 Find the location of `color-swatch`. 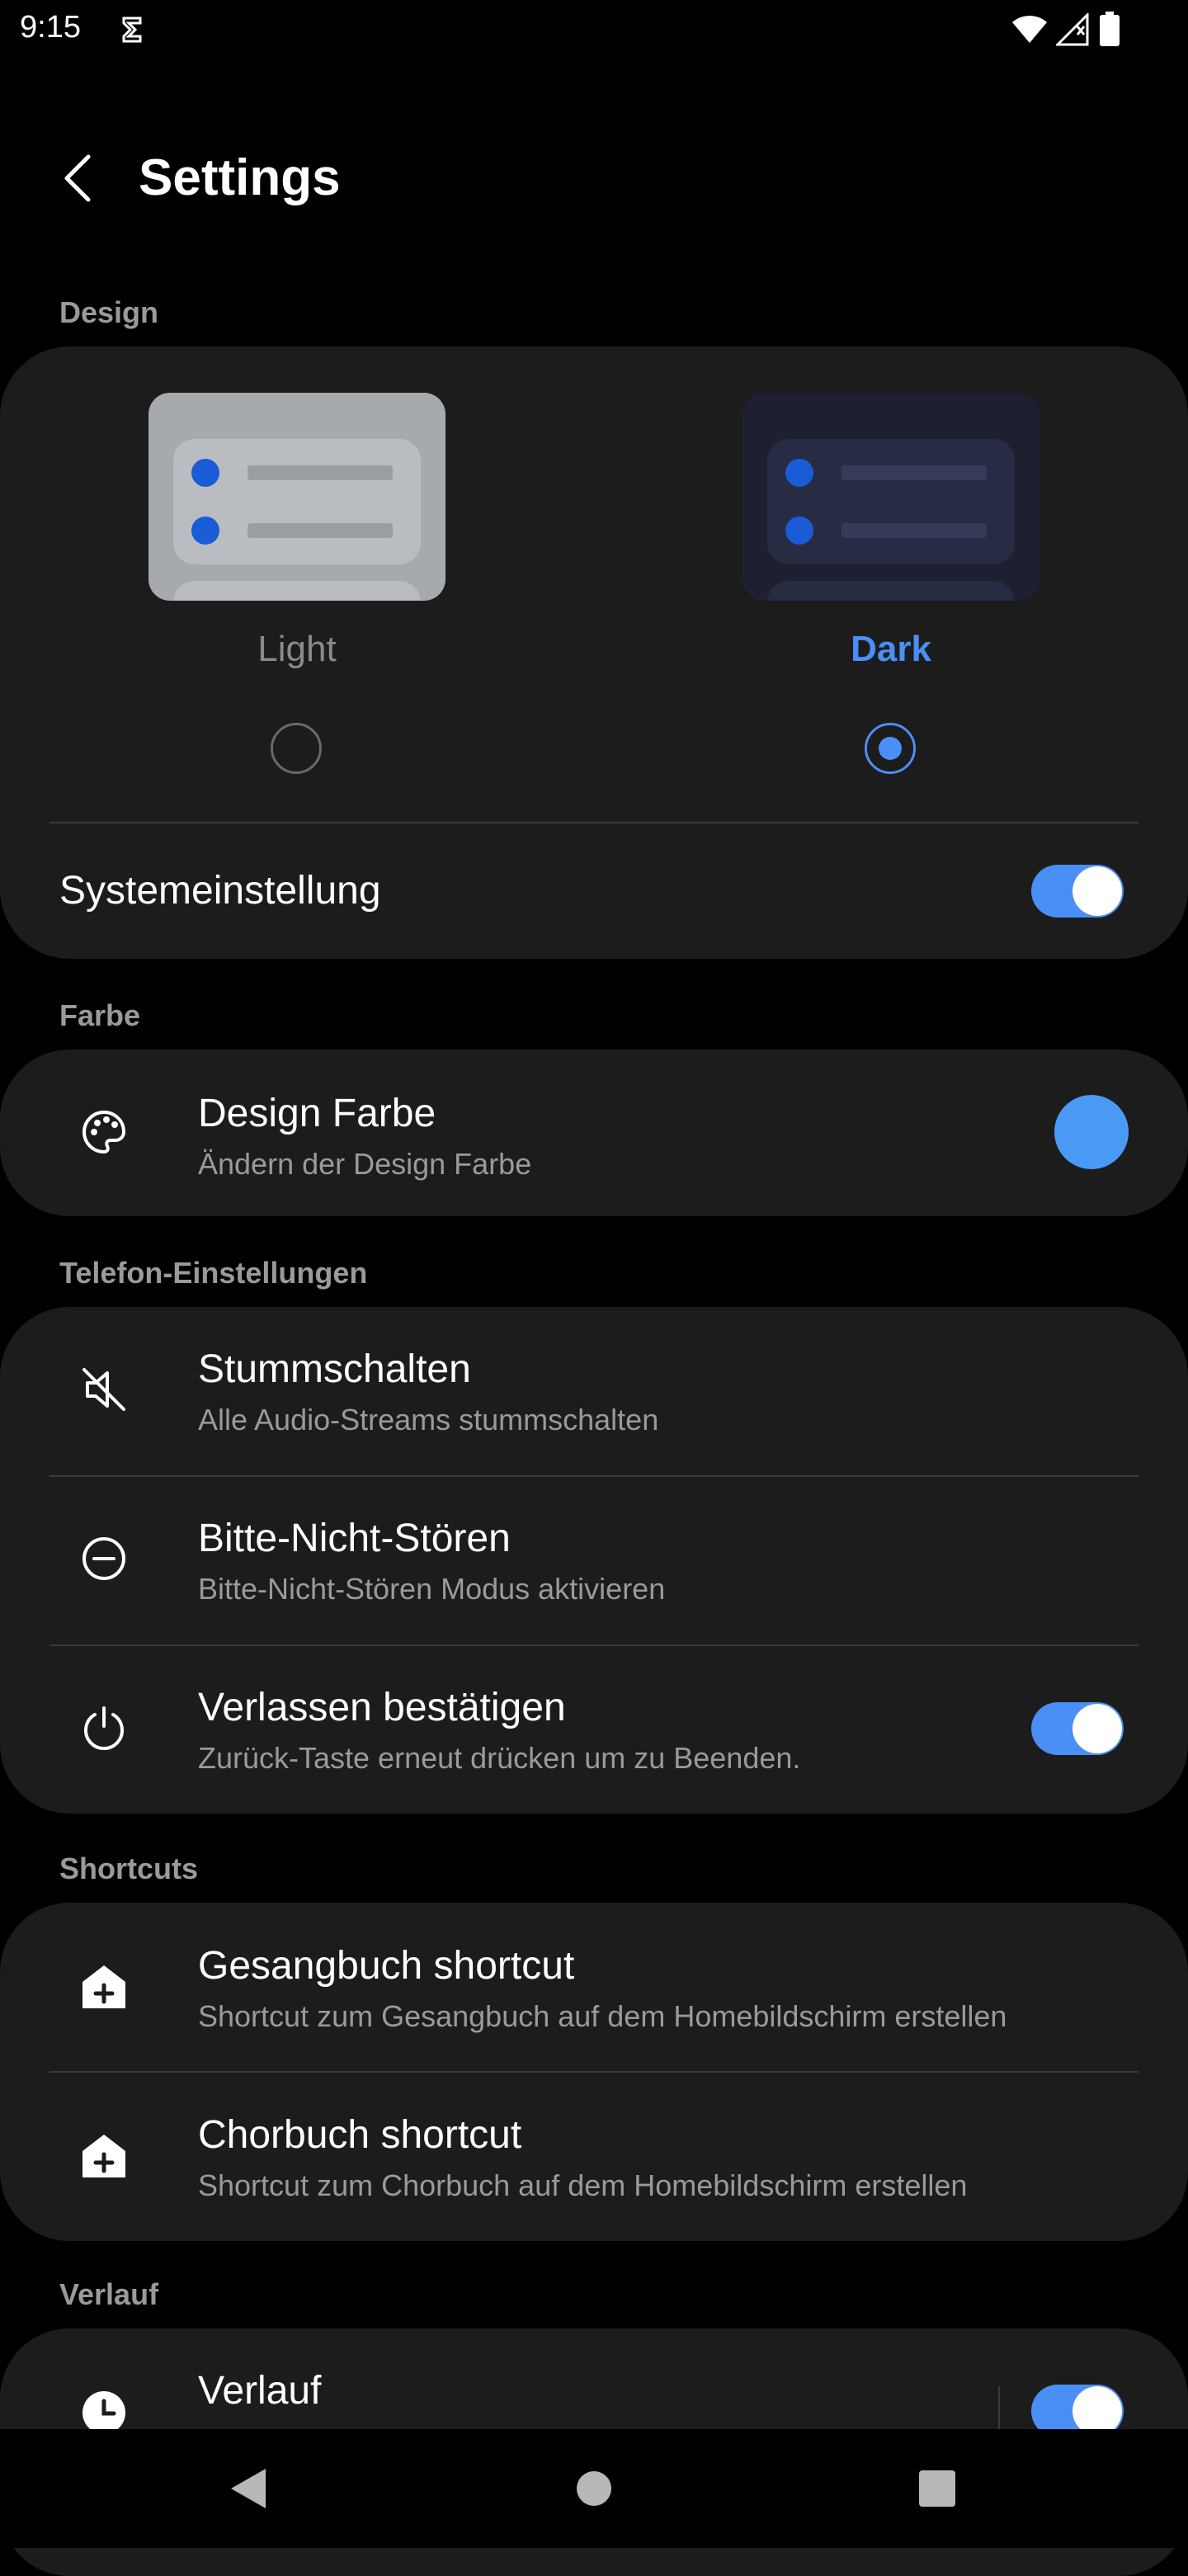

color-swatch is located at coordinates (1091, 1132).